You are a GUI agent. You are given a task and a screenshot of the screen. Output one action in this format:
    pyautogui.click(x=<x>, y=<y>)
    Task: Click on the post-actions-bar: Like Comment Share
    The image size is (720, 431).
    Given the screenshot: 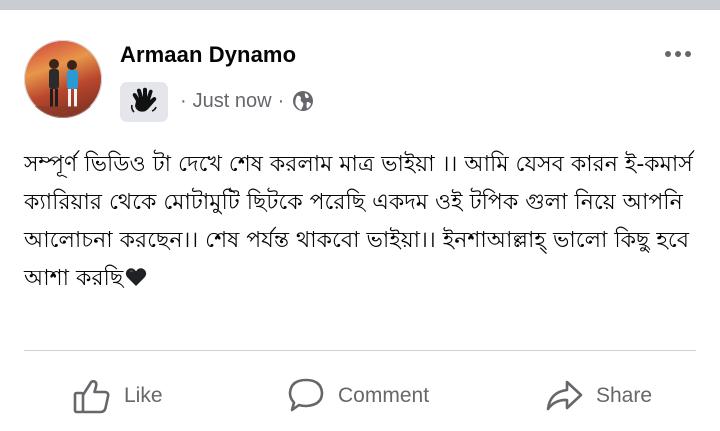 What is the action you would take?
    pyautogui.click(x=360, y=396)
    